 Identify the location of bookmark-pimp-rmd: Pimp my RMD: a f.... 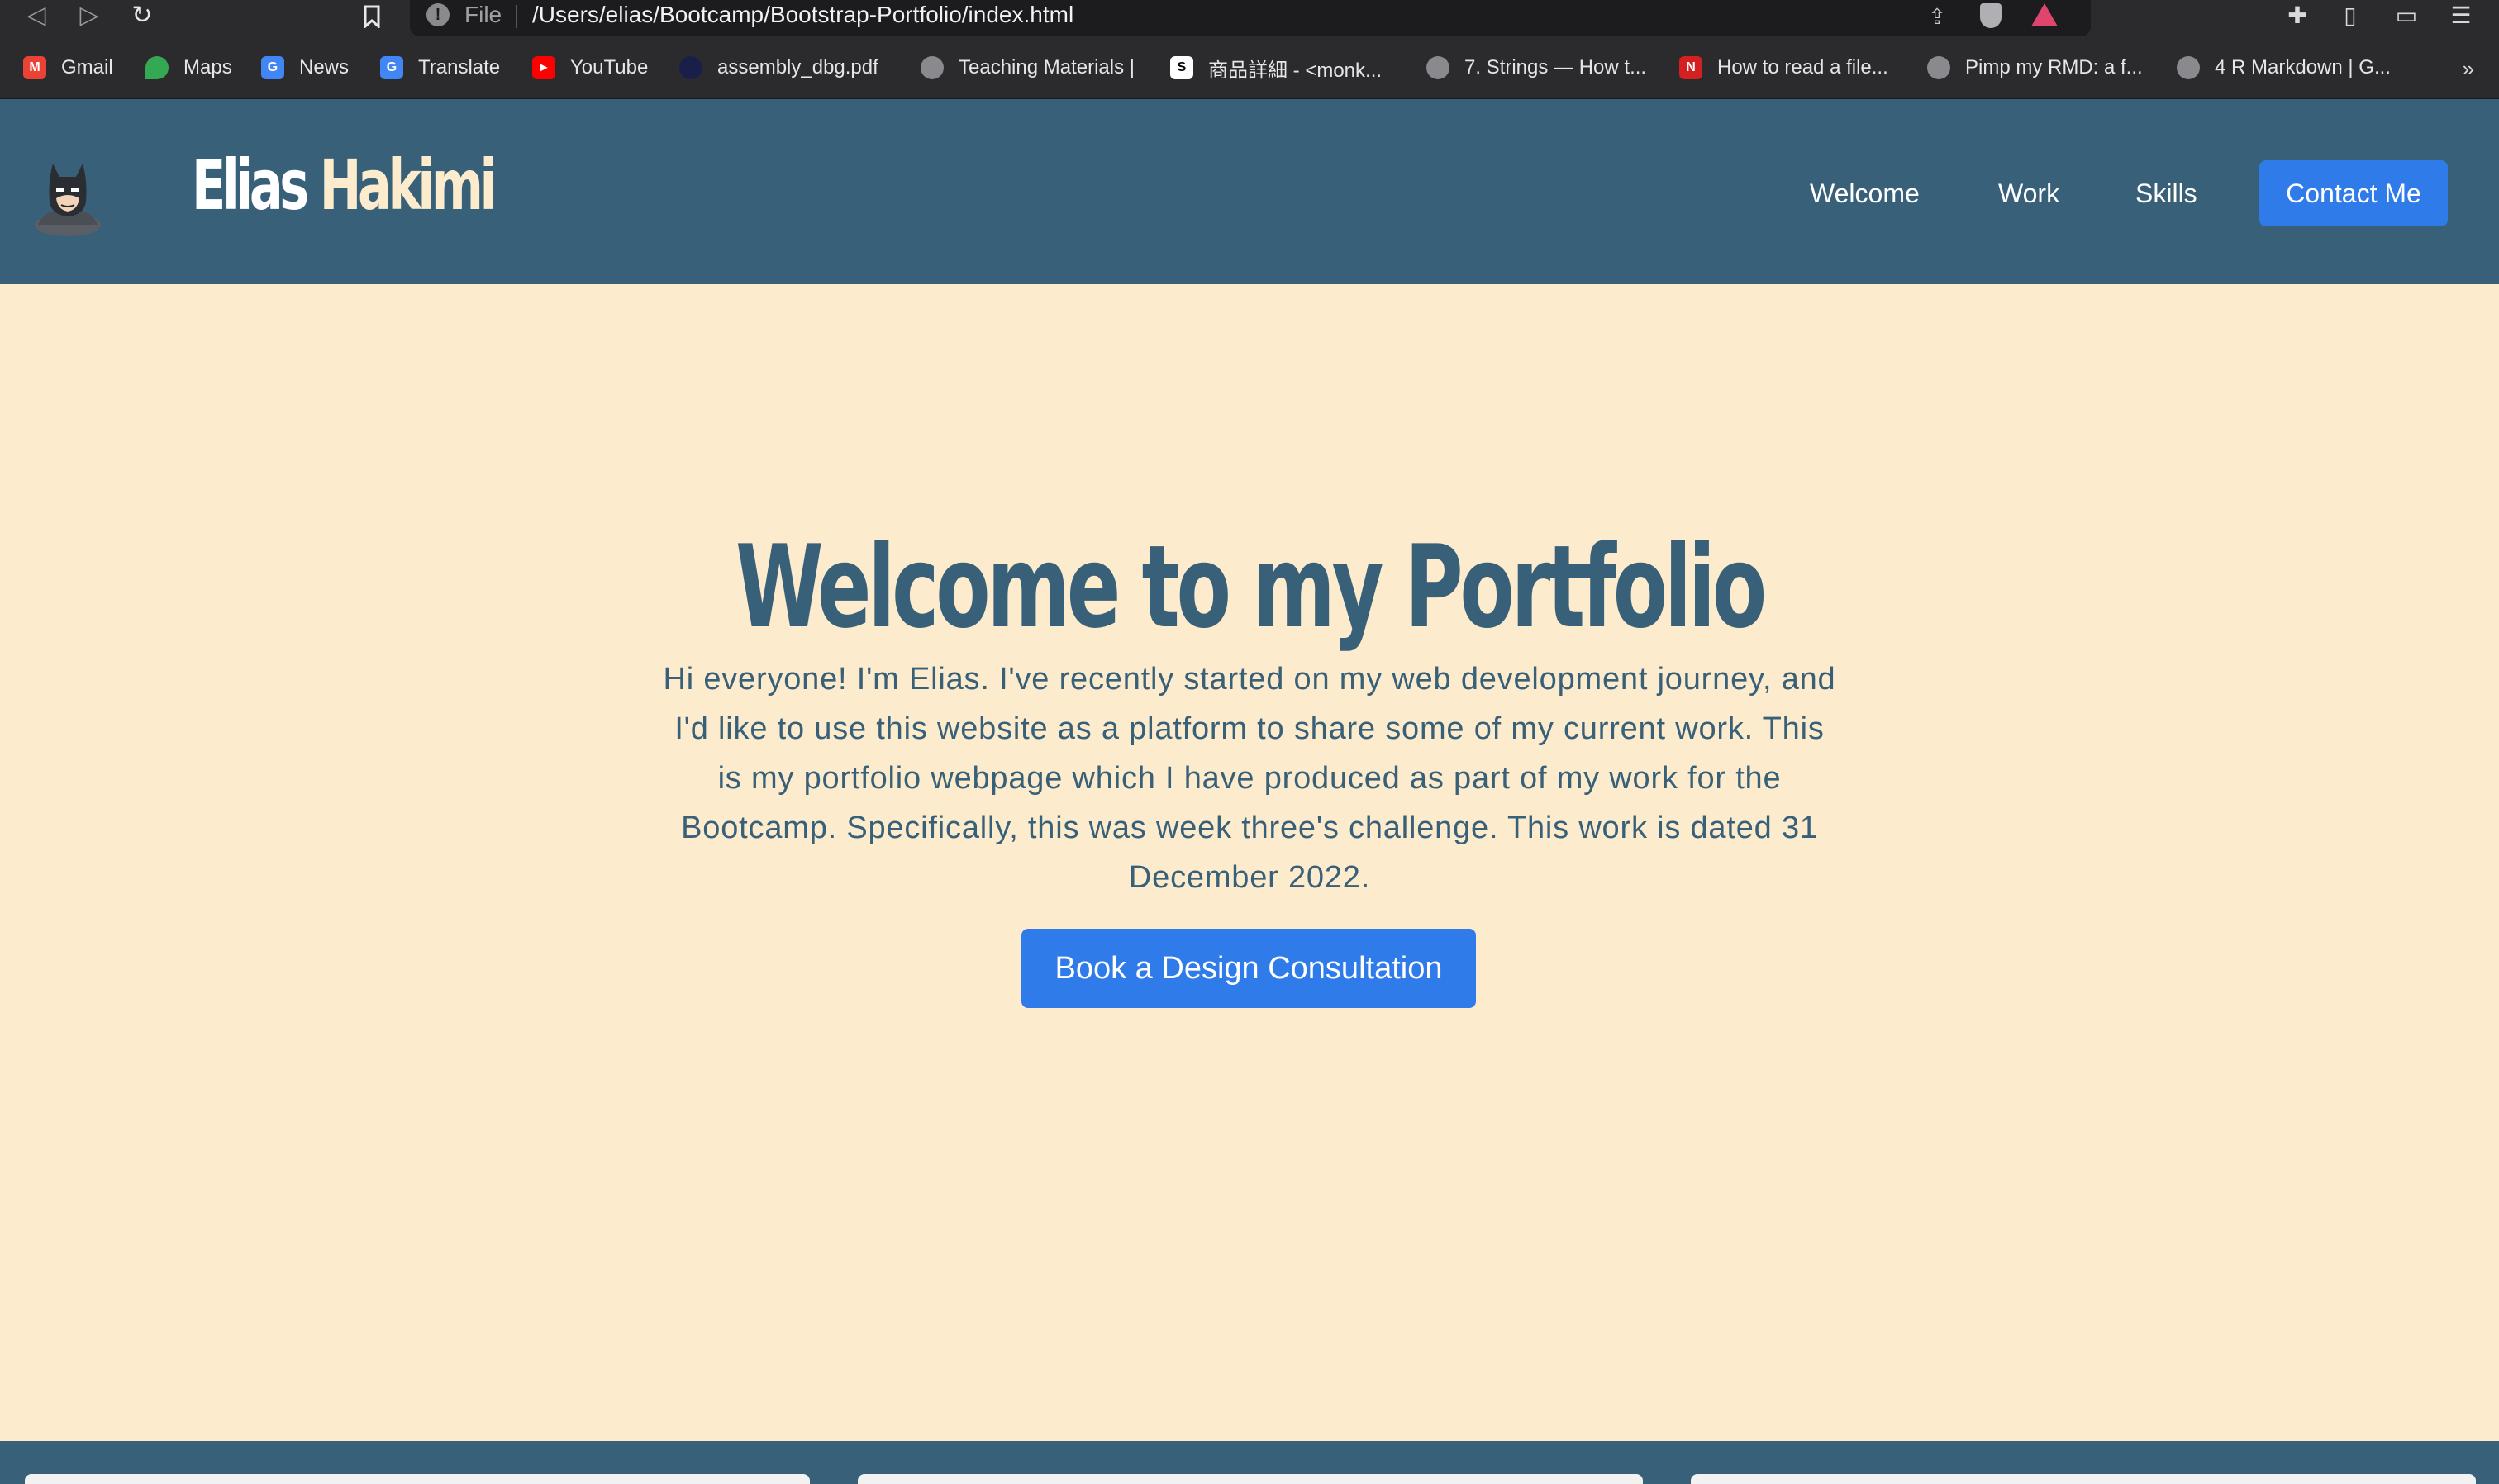
(2035, 68).